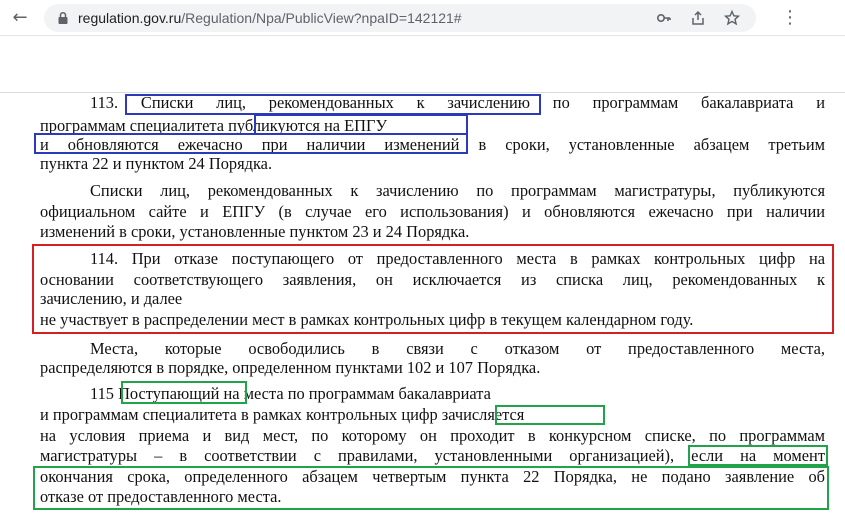  What do you see at coordinates (698, 18) in the screenshot?
I see `share-icon` at bounding box center [698, 18].